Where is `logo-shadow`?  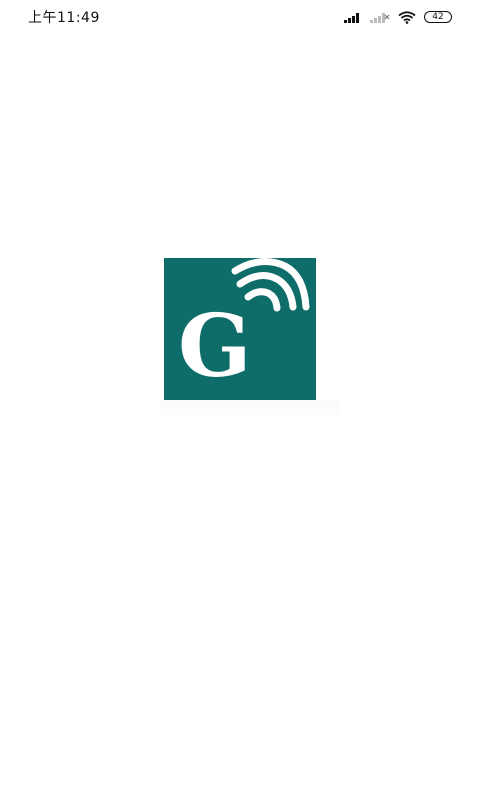
logo-shadow is located at coordinates (250, 410).